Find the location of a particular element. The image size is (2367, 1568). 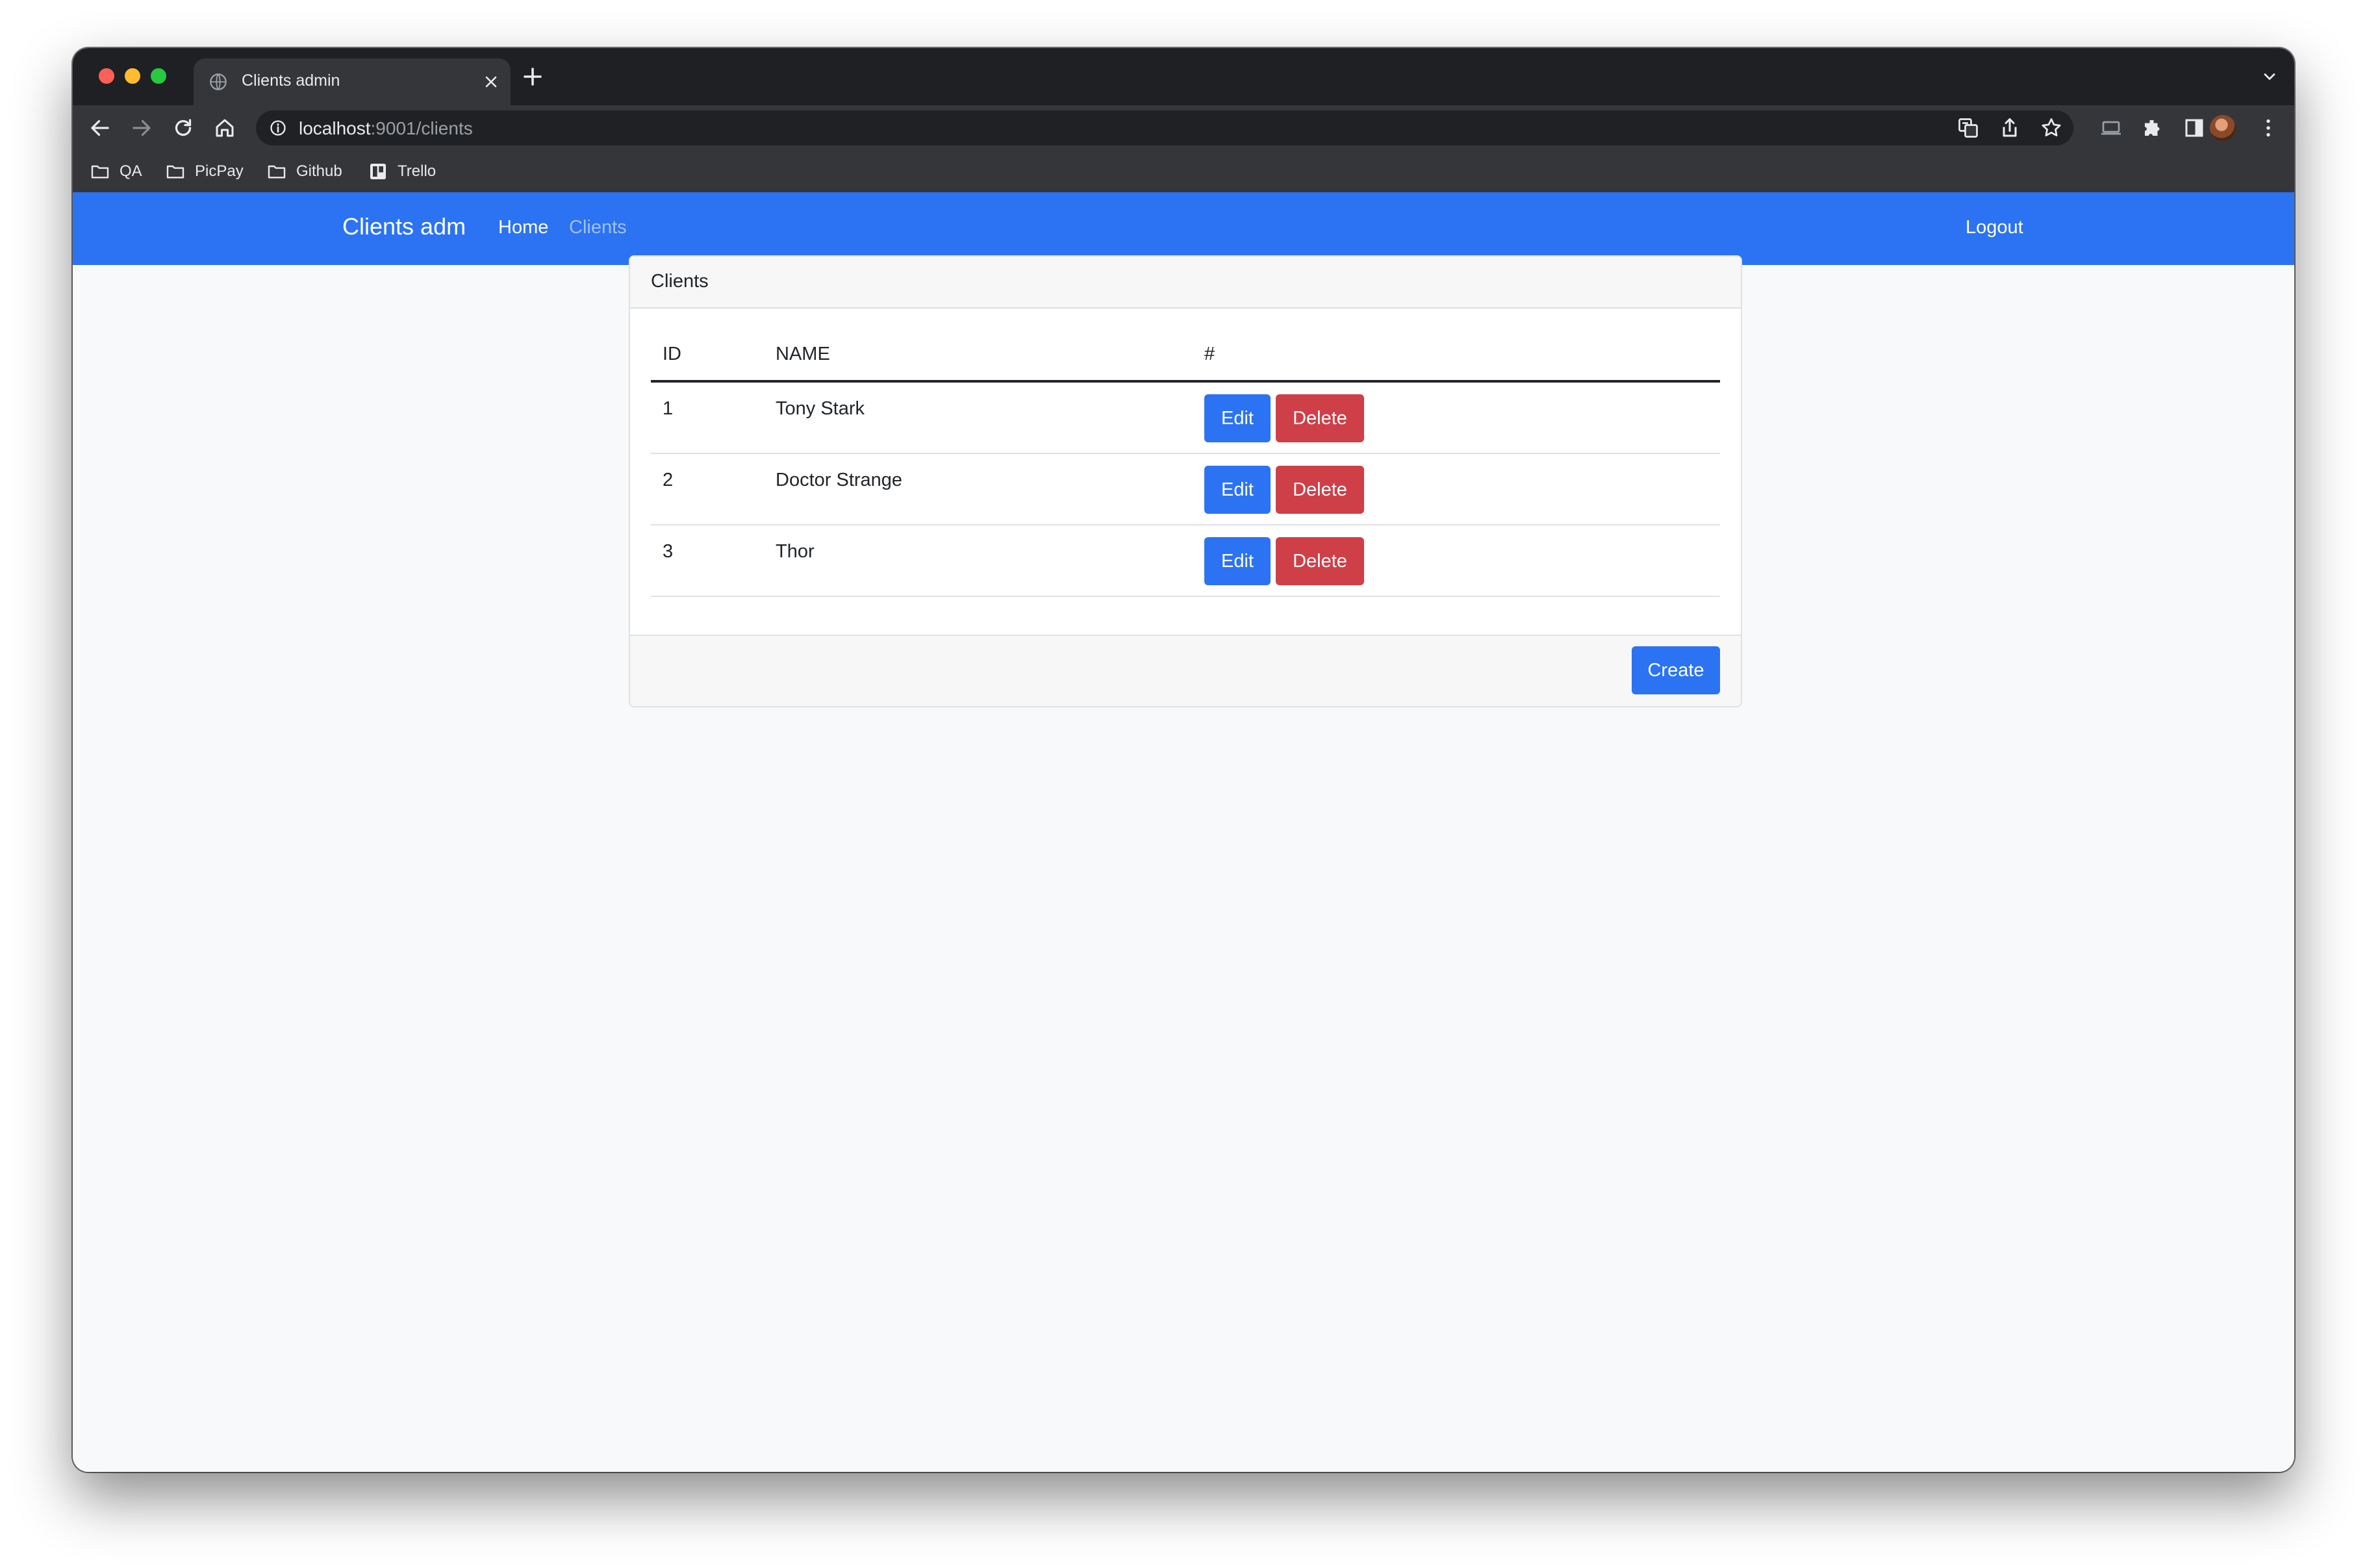

client-name: Tony Stark is located at coordinates (820, 408).